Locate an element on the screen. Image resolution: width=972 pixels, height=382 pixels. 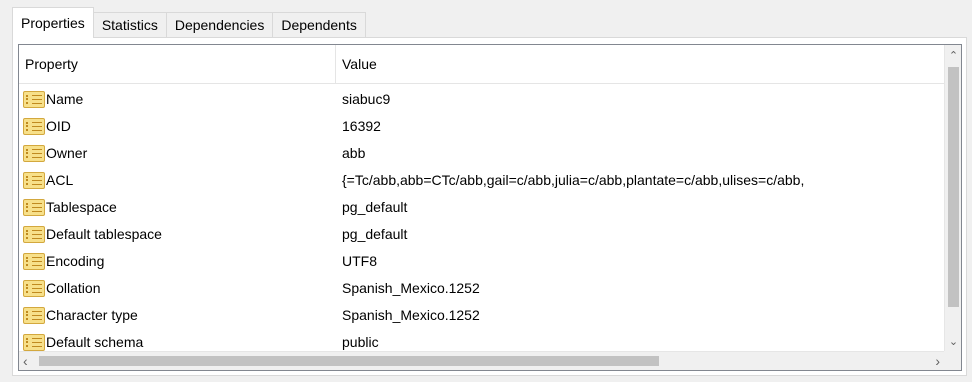
property-name: Name is located at coordinates (65, 99).